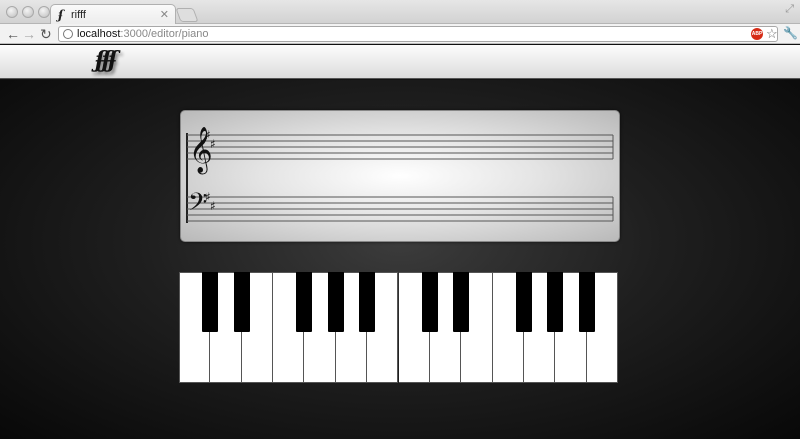 The height and width of the screenshot is (439, 800). What do you see at coordinates (68, 34) in the screenshot?
I see `globe-icon` at bounding box center [68, 34].